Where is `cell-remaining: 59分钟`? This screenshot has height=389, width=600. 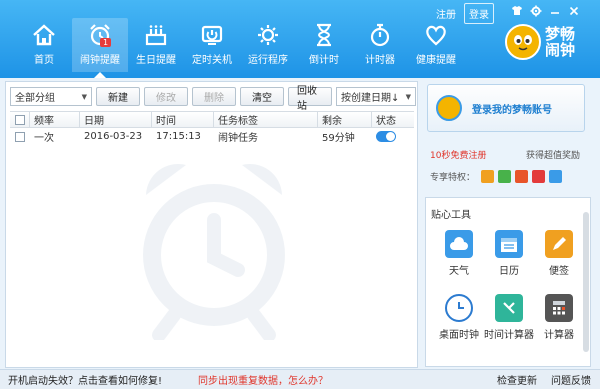
cell-remaining: 59分钟 is located at coordinates (338, 138).